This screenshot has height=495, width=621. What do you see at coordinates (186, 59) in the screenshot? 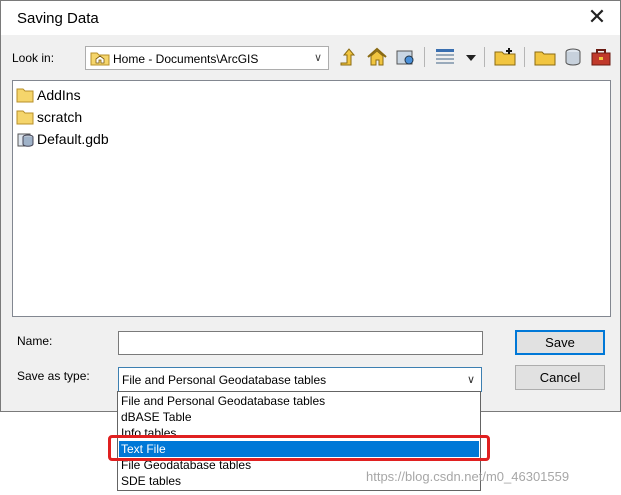
I see `look-in-value: Home - Documents\ArcGIS` at bounding box center [186, 59].